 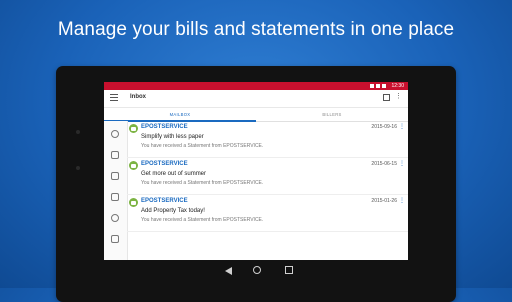 I want to click on toolbar-title: Inbox, so click(x=138, y=97).